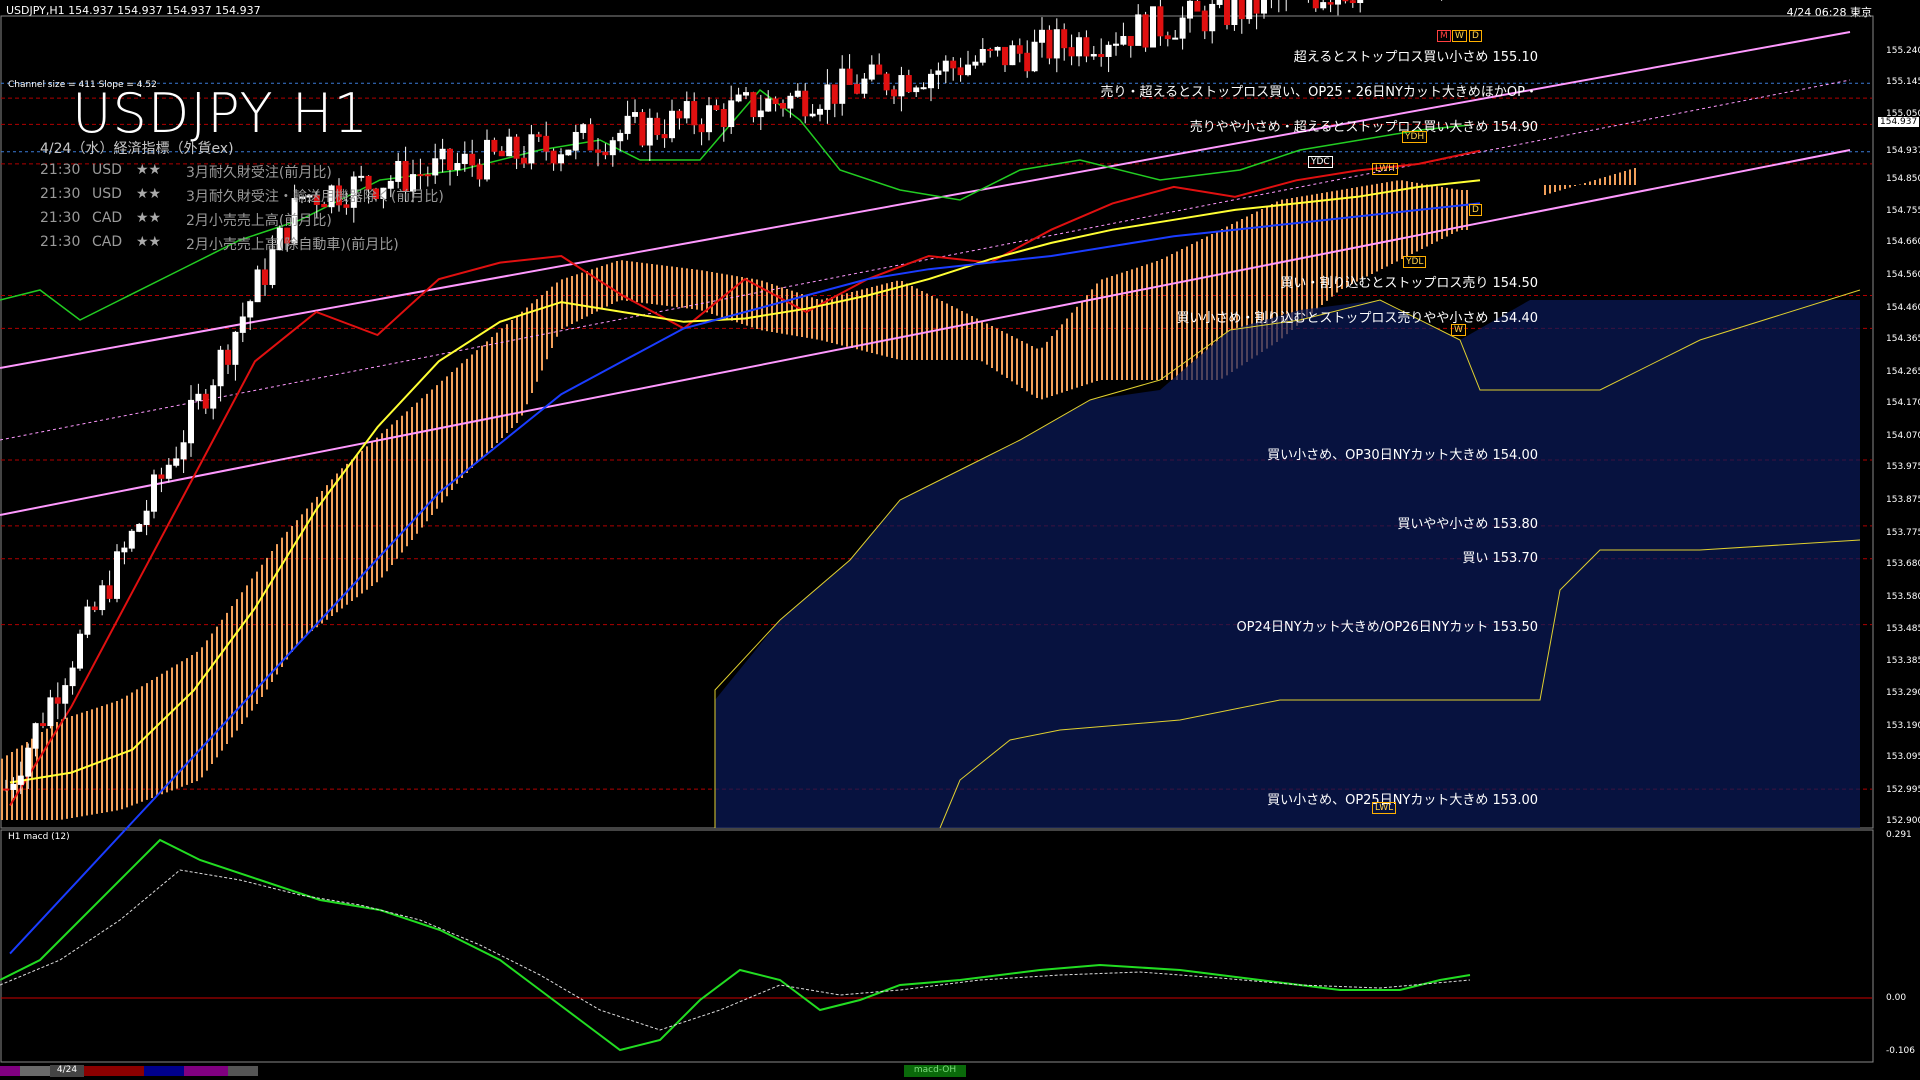 This screenshot has width=1920, height=1080. I want to click on chart-title: USDJPY H1, so click(220, 113).